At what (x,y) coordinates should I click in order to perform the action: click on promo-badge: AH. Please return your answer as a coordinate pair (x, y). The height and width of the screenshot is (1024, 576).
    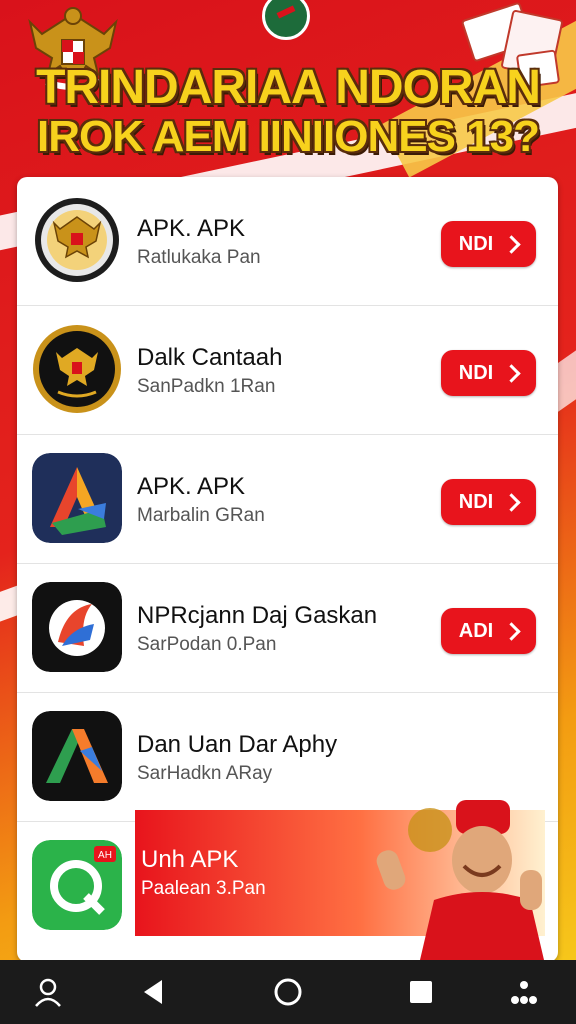
    Looking at the image, I should click on (105, 855).